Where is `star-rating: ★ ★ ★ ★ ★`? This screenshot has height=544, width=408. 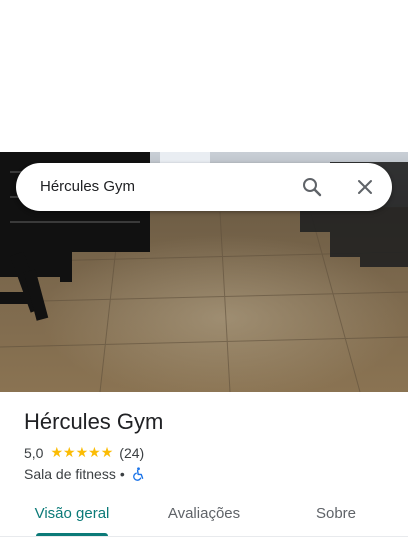 star-rating: ★ ★ ★ ★ ★ is located at coordinates (81, 453).